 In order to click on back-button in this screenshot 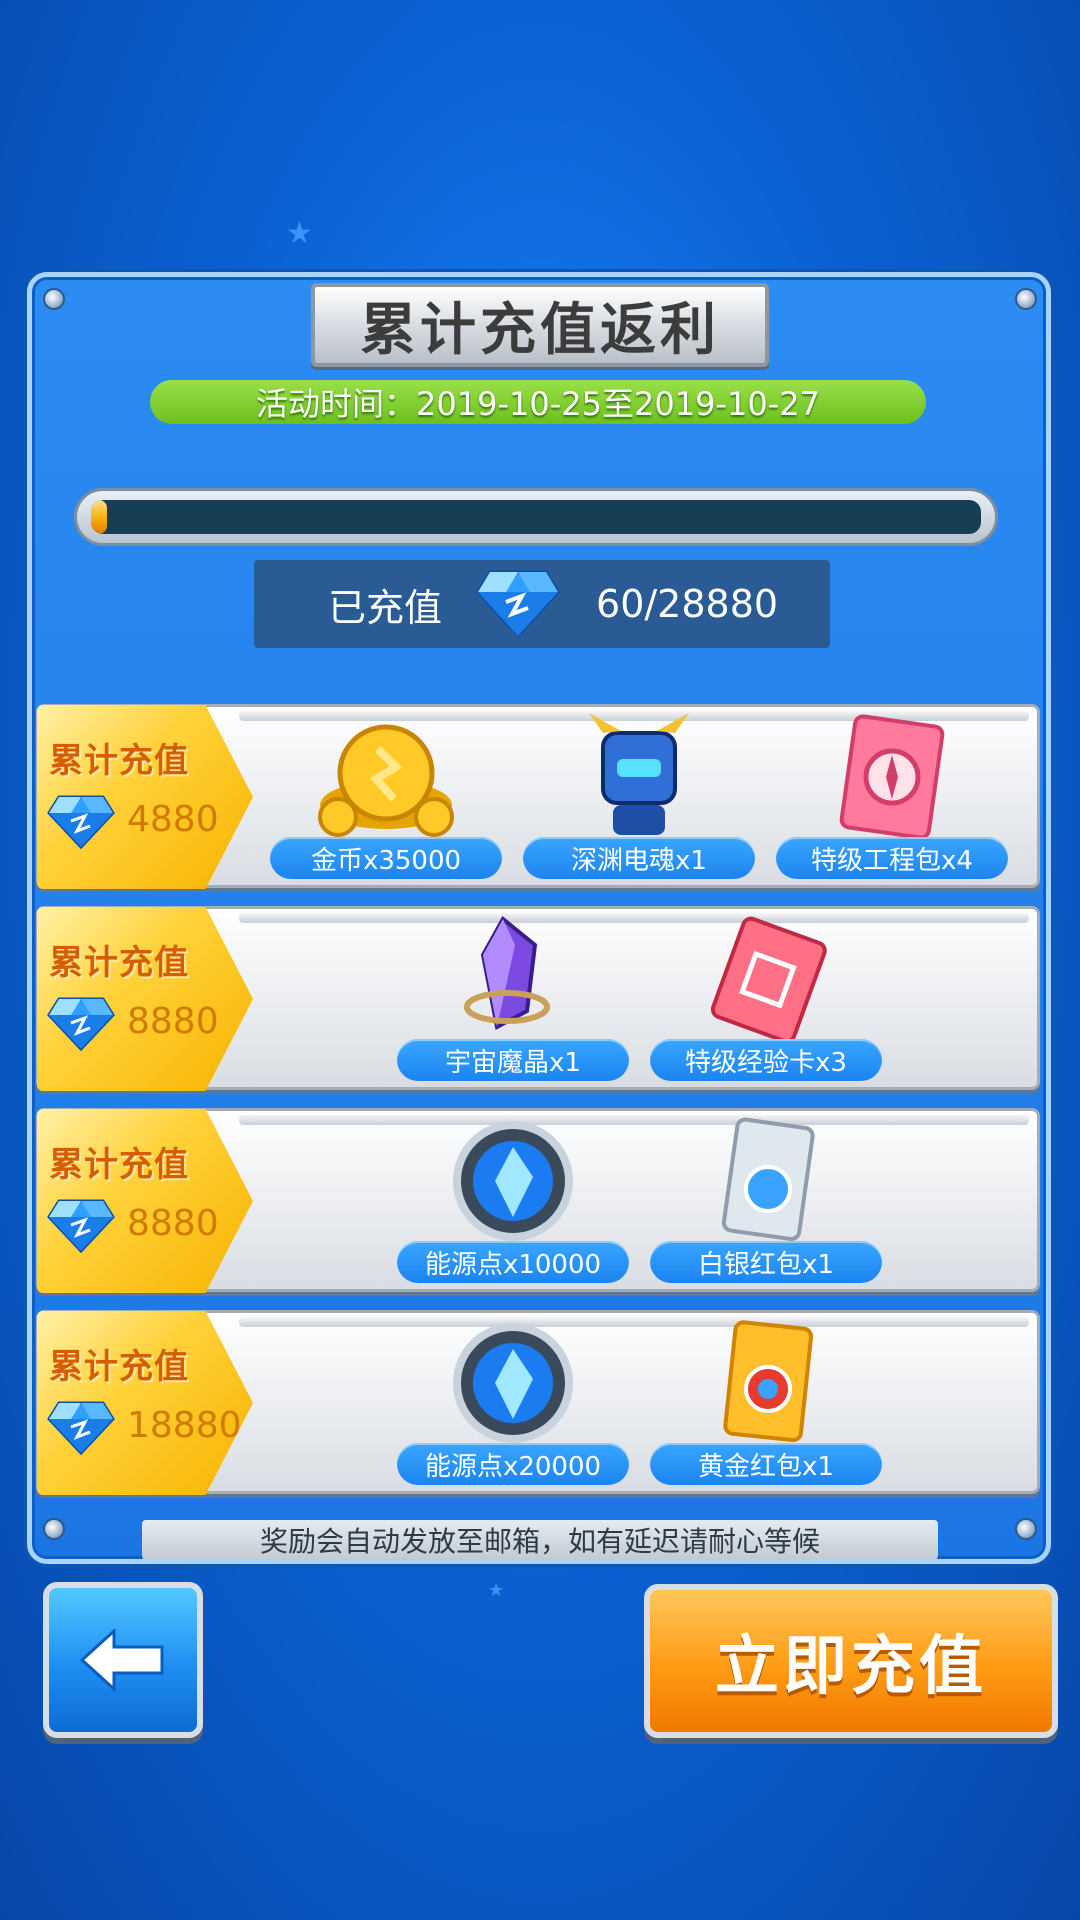, I will do `click(123, 1660)`.